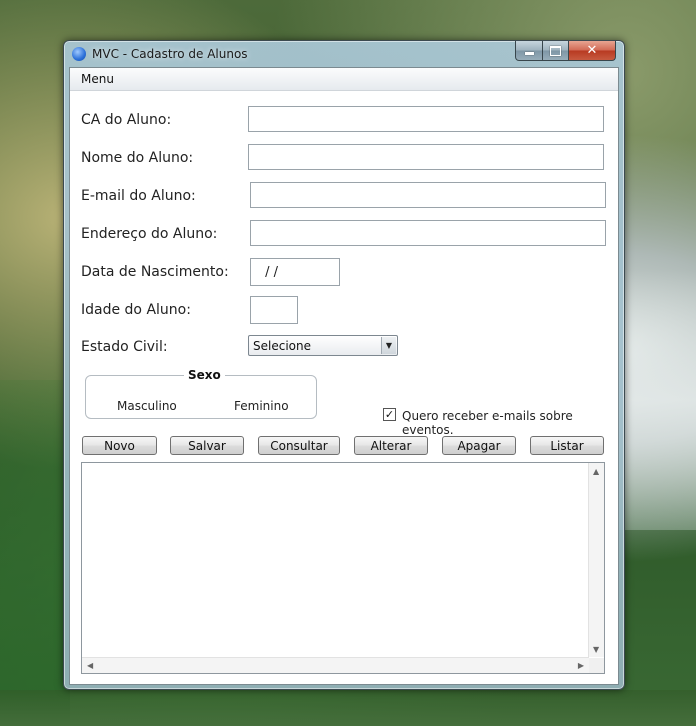  Describe the element at coordinates (389, 414) in the screenshot. I see `newsletter-checkbox: ✓` at that location.